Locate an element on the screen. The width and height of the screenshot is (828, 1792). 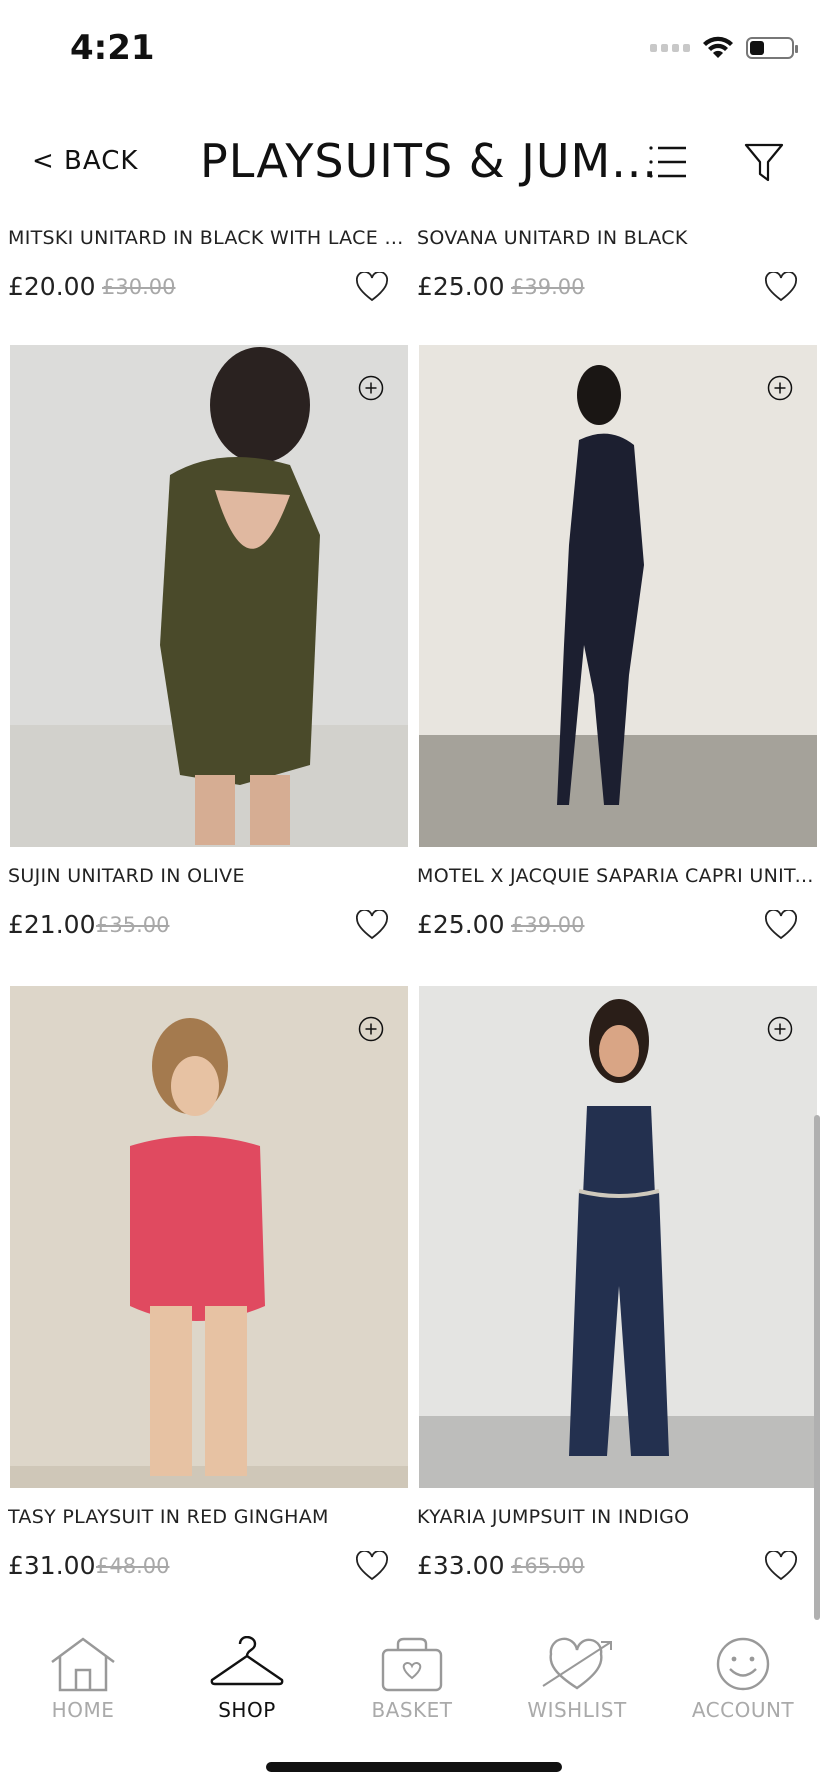
smiley-icon is located at coordinates (743, 1664).